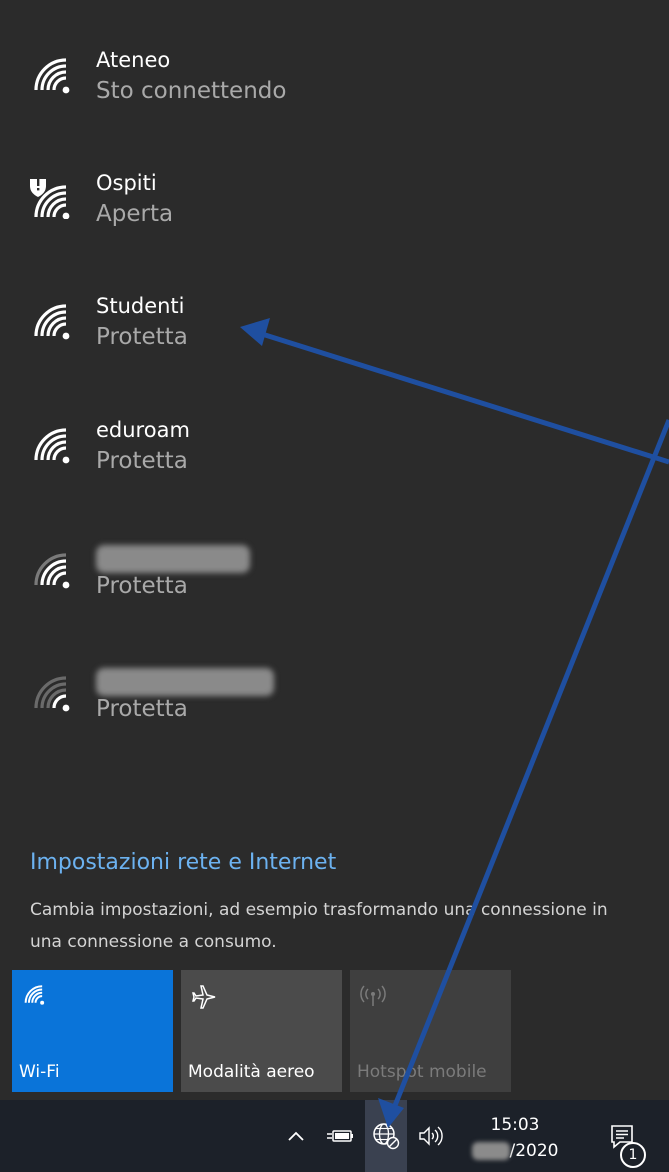  What do you see at coordinates (334, 98) in the screenshot?
I see `network-item-ateneo: Ateneo Sto connettendo` at bounding box center [334, 98].